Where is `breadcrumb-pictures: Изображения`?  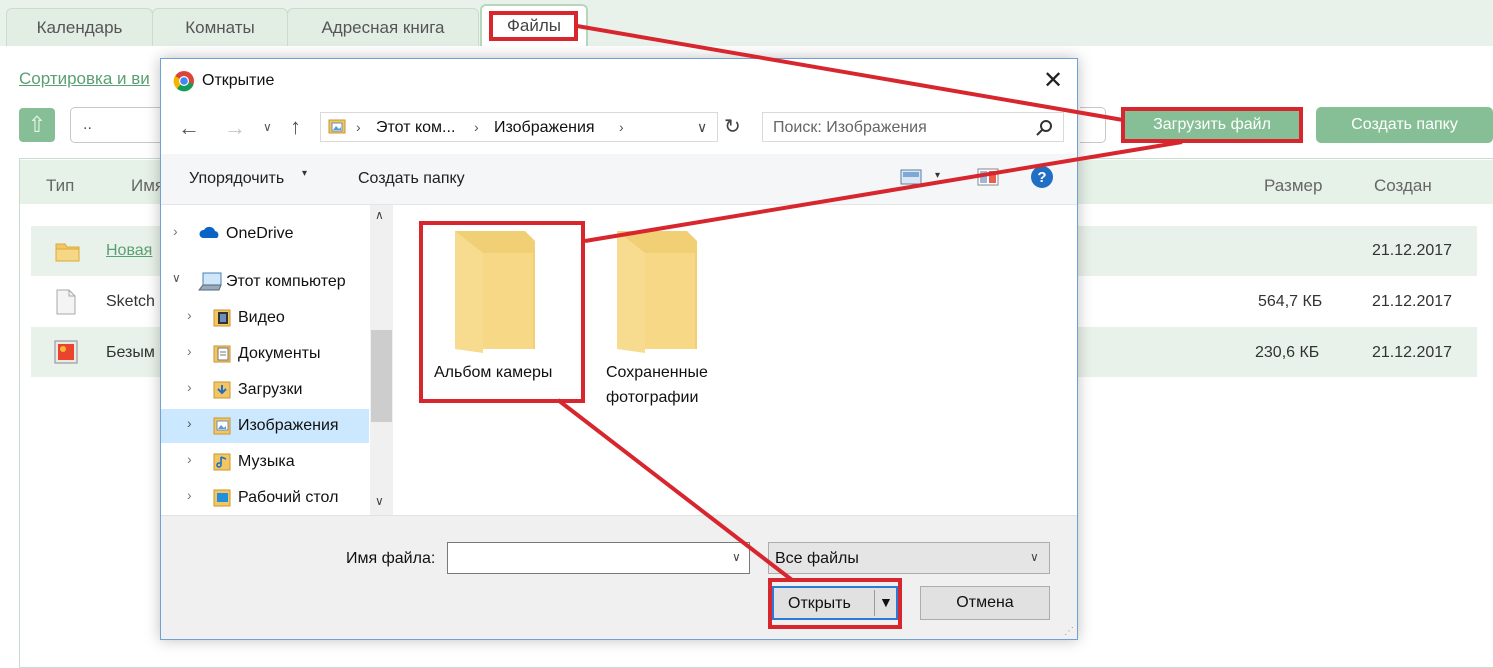
breadcrumb-pictures: Изображения is located at coordinates (544, 128).